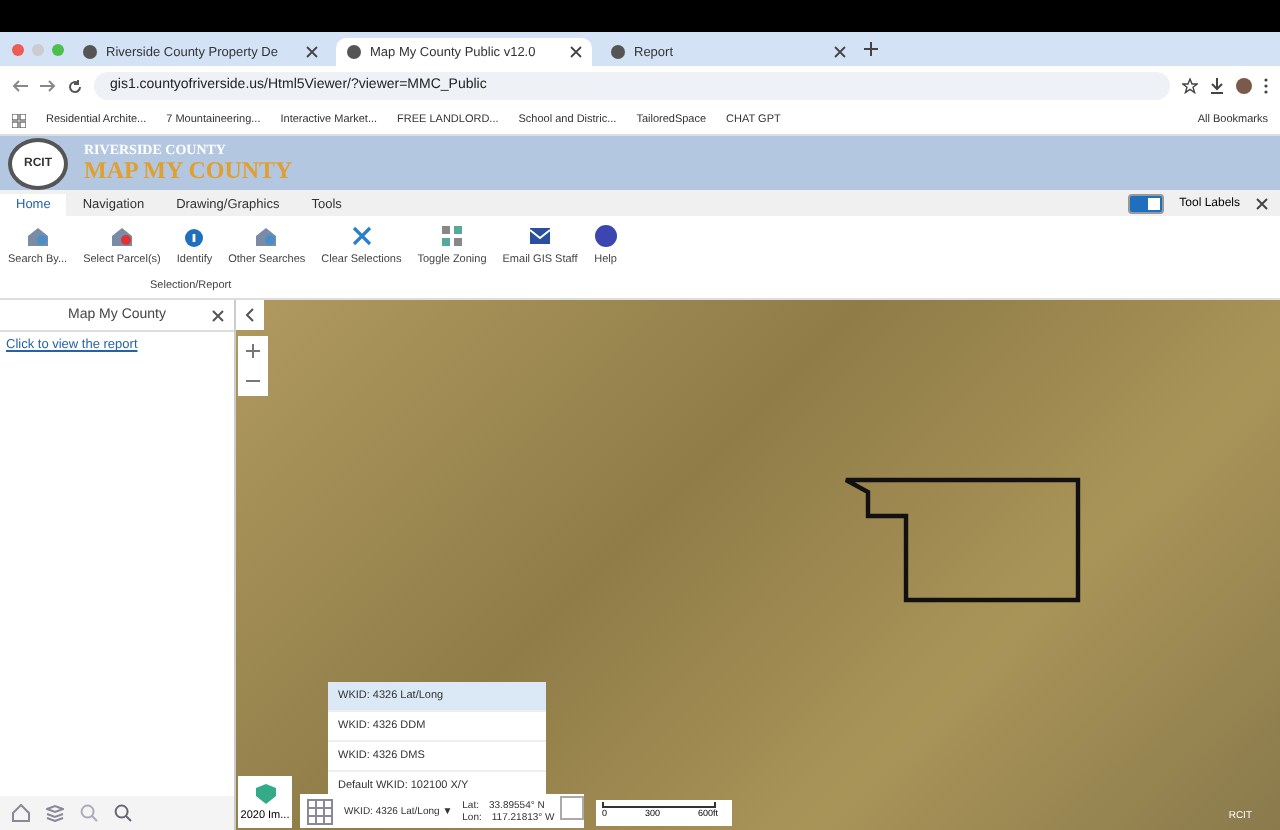  Describe the element at coordinates (58, 49) in the screenshot. I see `maximize-dot` at that location.